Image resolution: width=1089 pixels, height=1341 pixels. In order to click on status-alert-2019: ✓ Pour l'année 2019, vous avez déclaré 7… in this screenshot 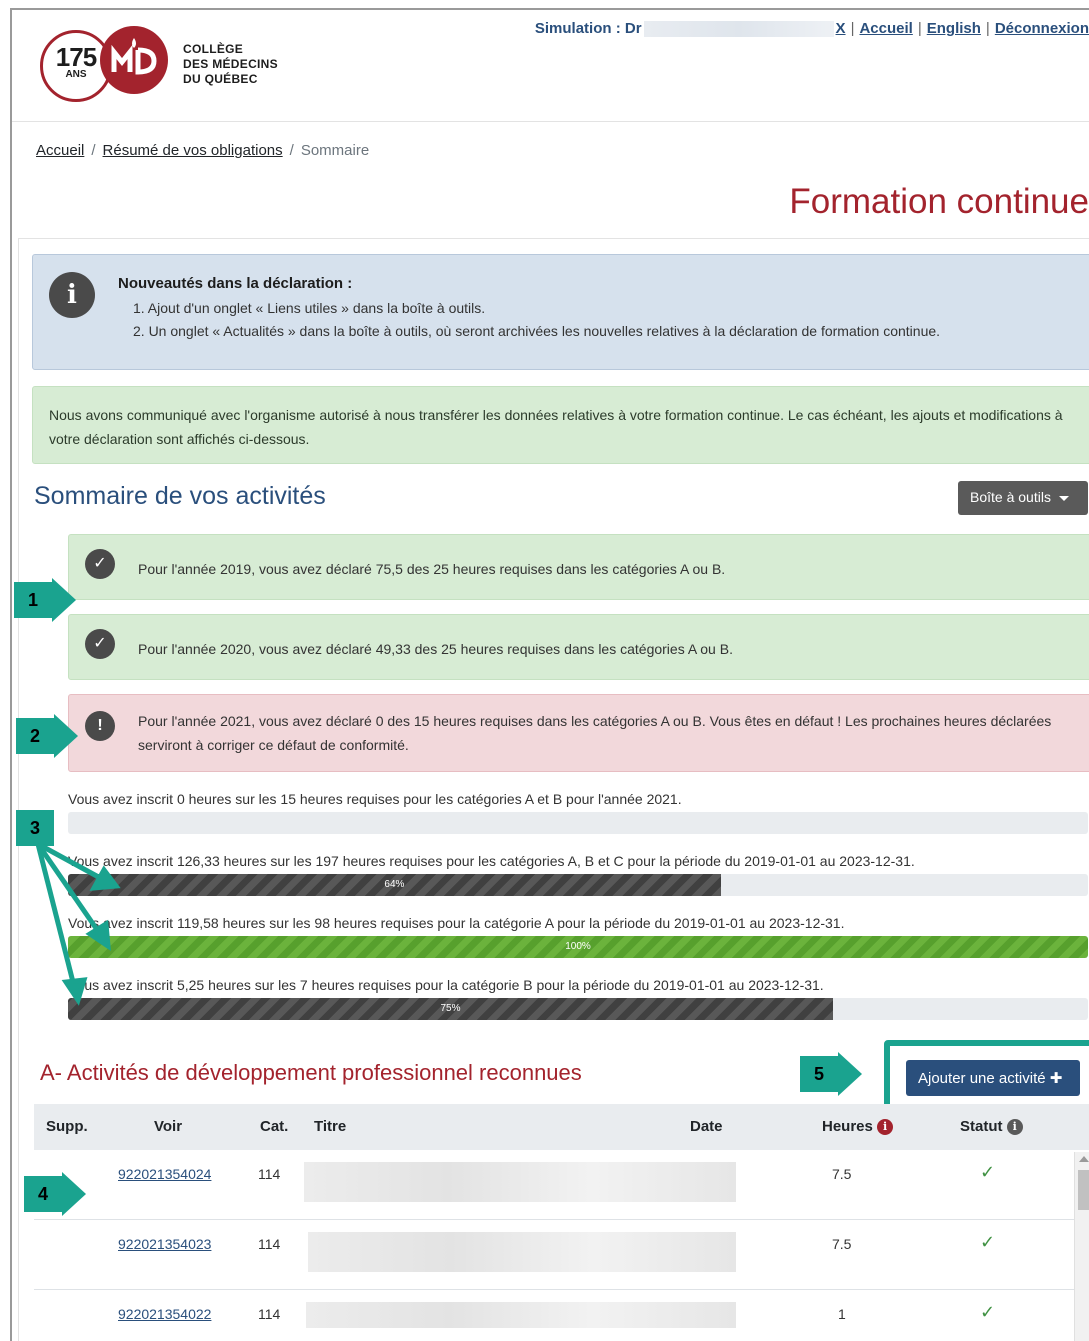, I will do `click(578, 567)`.